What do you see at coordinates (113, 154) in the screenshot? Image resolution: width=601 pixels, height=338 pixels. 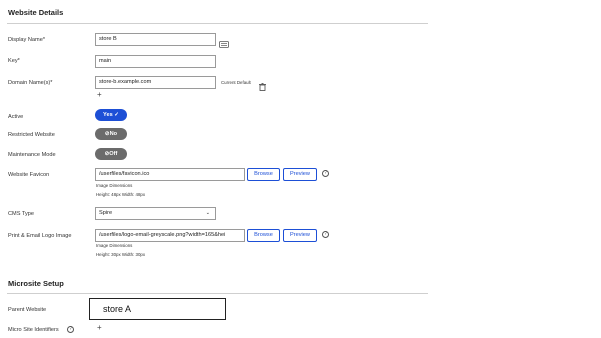 I see `maintenance-toggle-label: Off` at bounding box center [113, 154].